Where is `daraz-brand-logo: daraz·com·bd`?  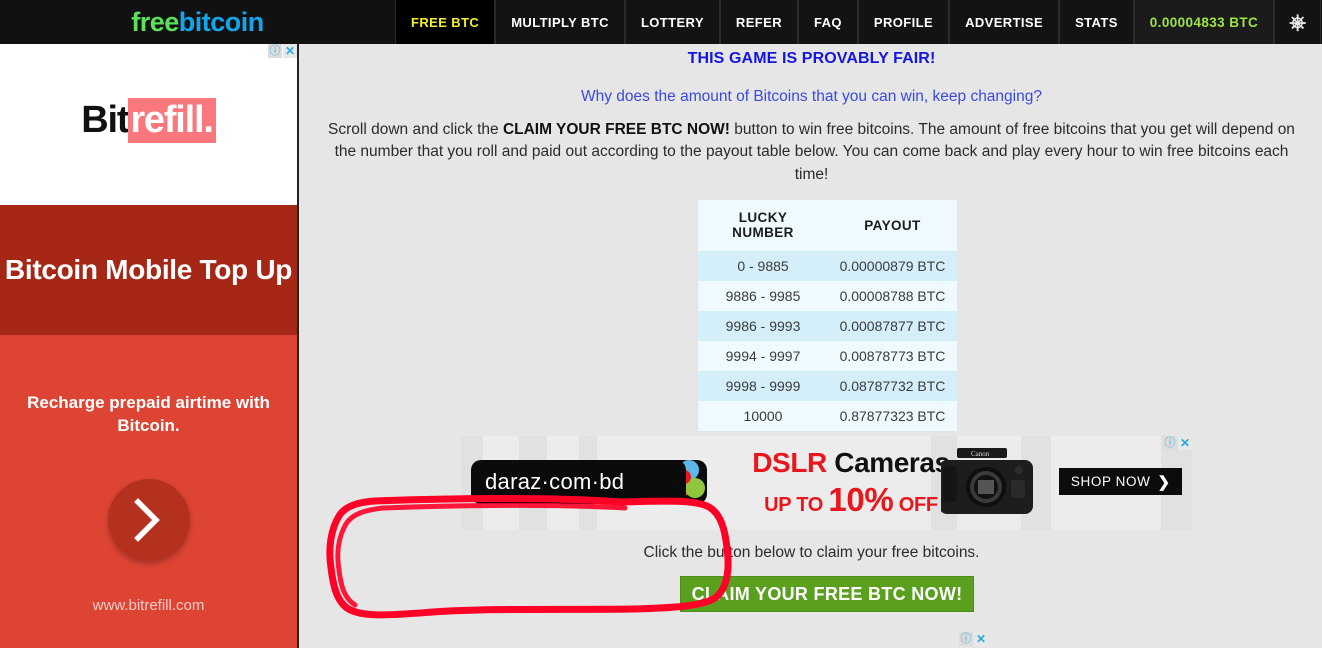
daraz-brand-logo: daraz·com·bd is located at coordinates (578, 482).